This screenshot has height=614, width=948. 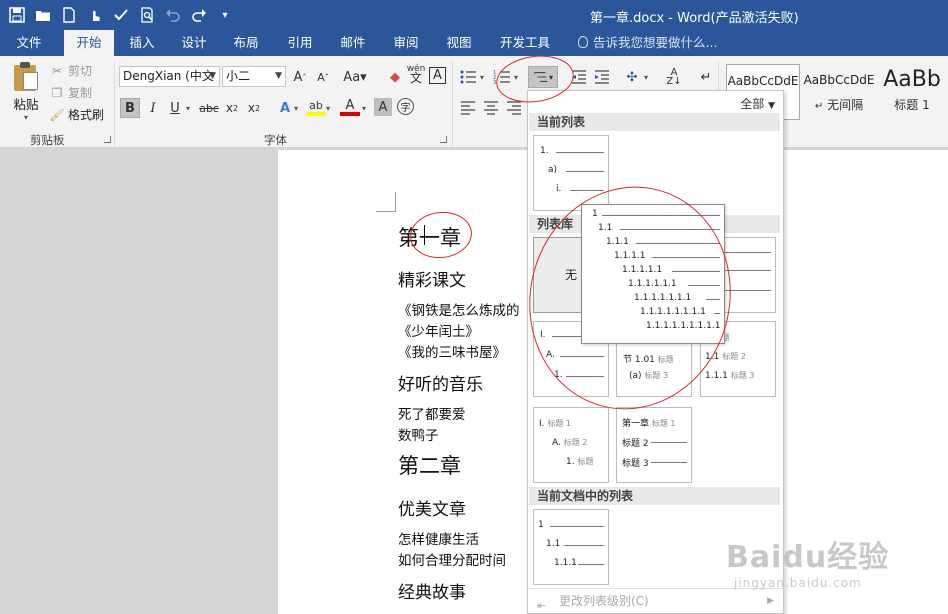 I want to click on window-title: 第一章.docx - Word(产品激活失败), so click(x=694, y=18).